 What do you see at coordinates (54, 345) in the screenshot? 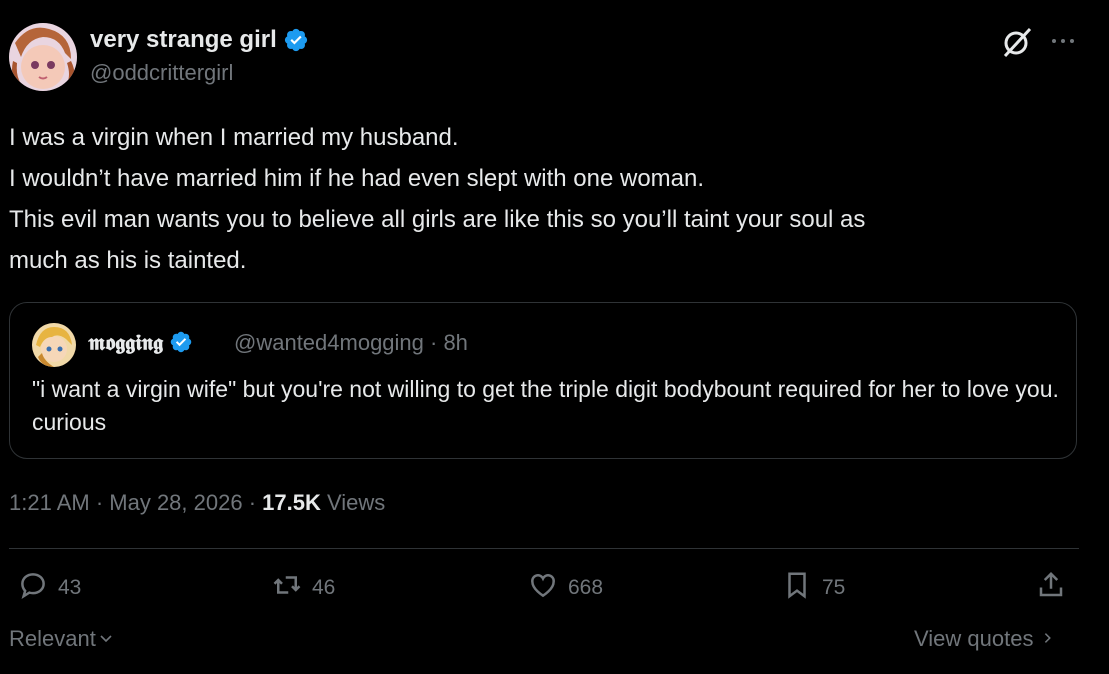
I see `quoted-author-avatar` at bounding box center [54, 345].